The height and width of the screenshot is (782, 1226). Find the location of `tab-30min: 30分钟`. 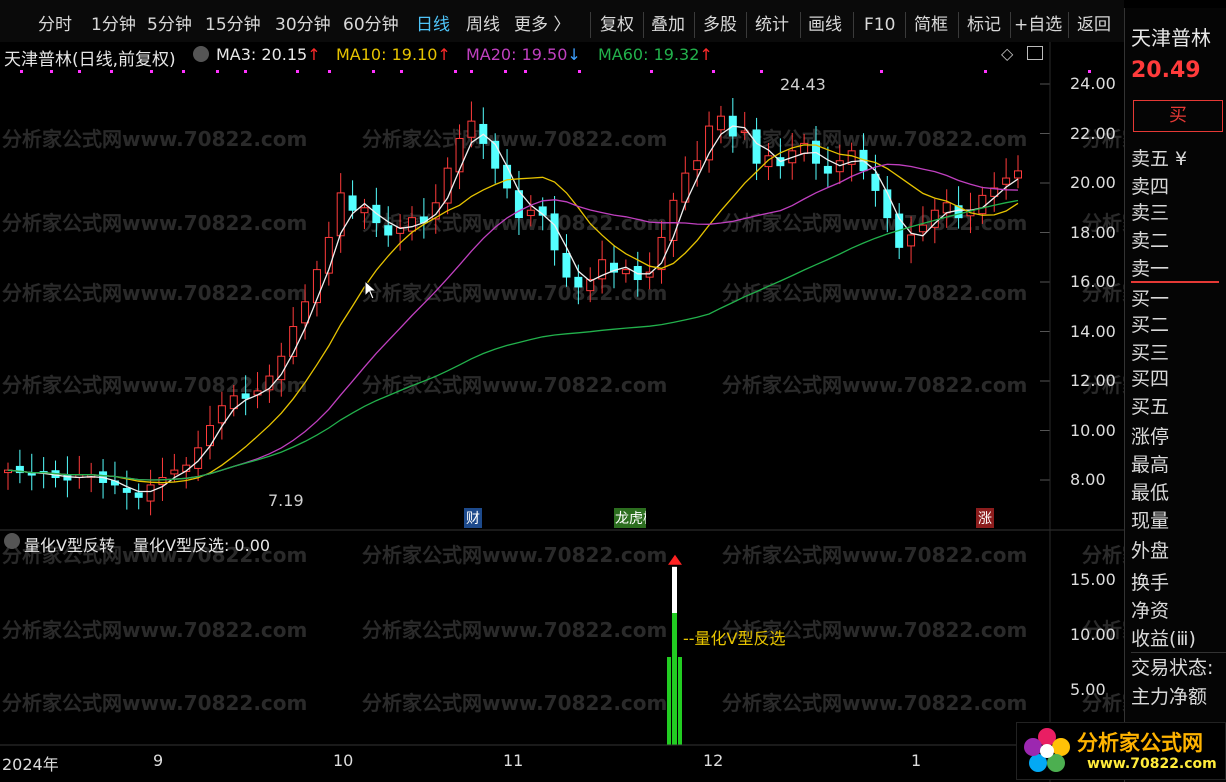

tab-30min: 30分钟 is located at coordinates (303, 25).